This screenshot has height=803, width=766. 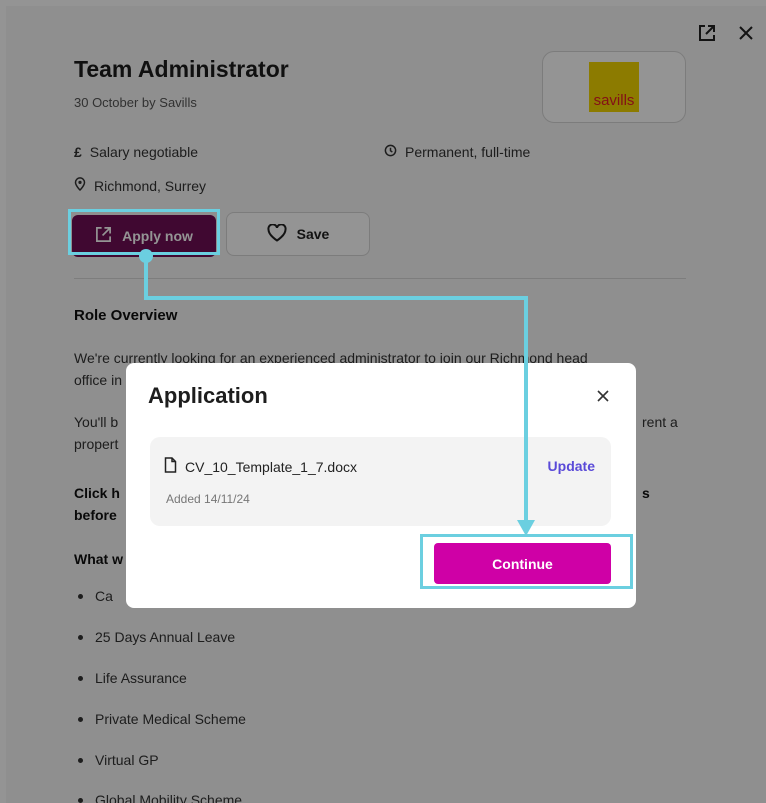 What do you see at coordinates (526, 528) in the screenshot?
I see `arrow-head` at bounding box center [526, 528].